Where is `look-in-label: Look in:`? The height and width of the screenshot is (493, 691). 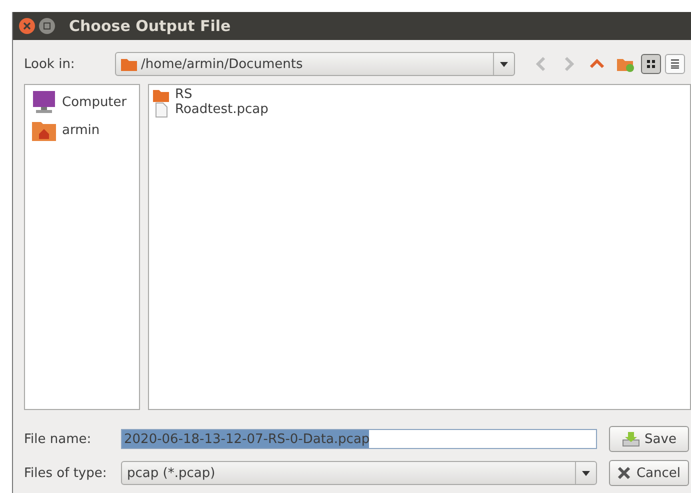 look-in-label: Look in: is located at coordinates (50, 64).